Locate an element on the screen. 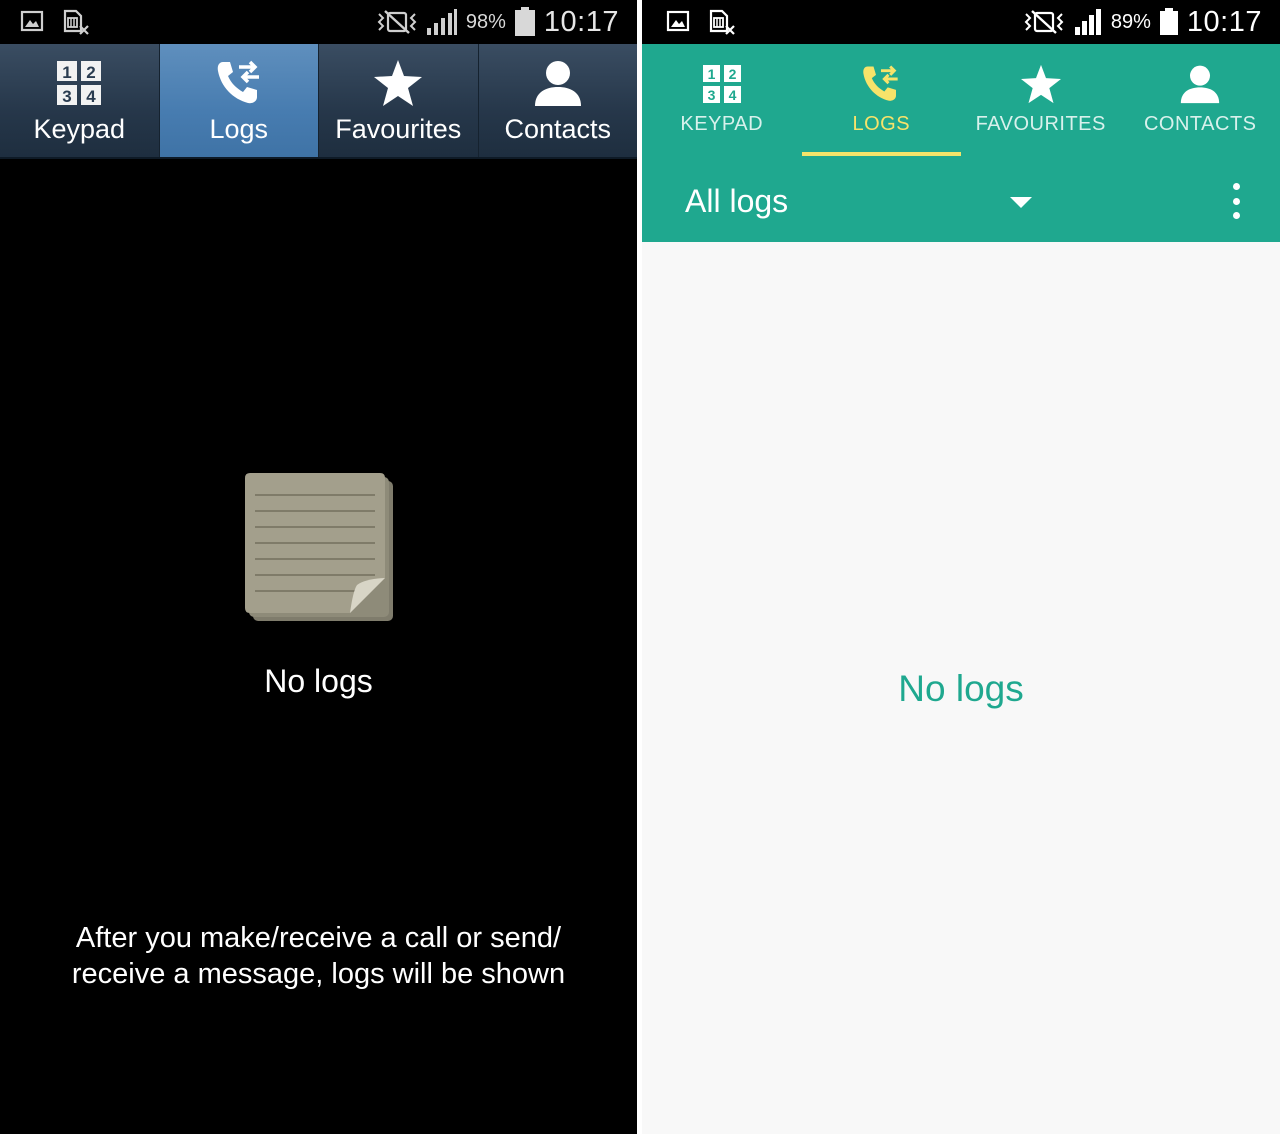 This screenshot has height=1134, width=1280. more-options-icon is located at coordinates (1236, 201).